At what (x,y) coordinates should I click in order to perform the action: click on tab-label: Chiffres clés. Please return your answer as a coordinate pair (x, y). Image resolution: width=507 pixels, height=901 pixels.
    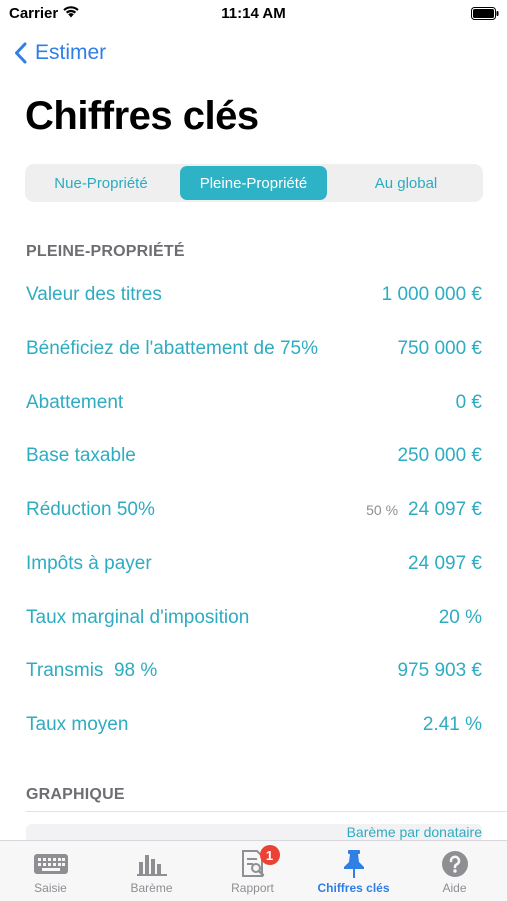
    Looking at the image, I should click on (353, 888).